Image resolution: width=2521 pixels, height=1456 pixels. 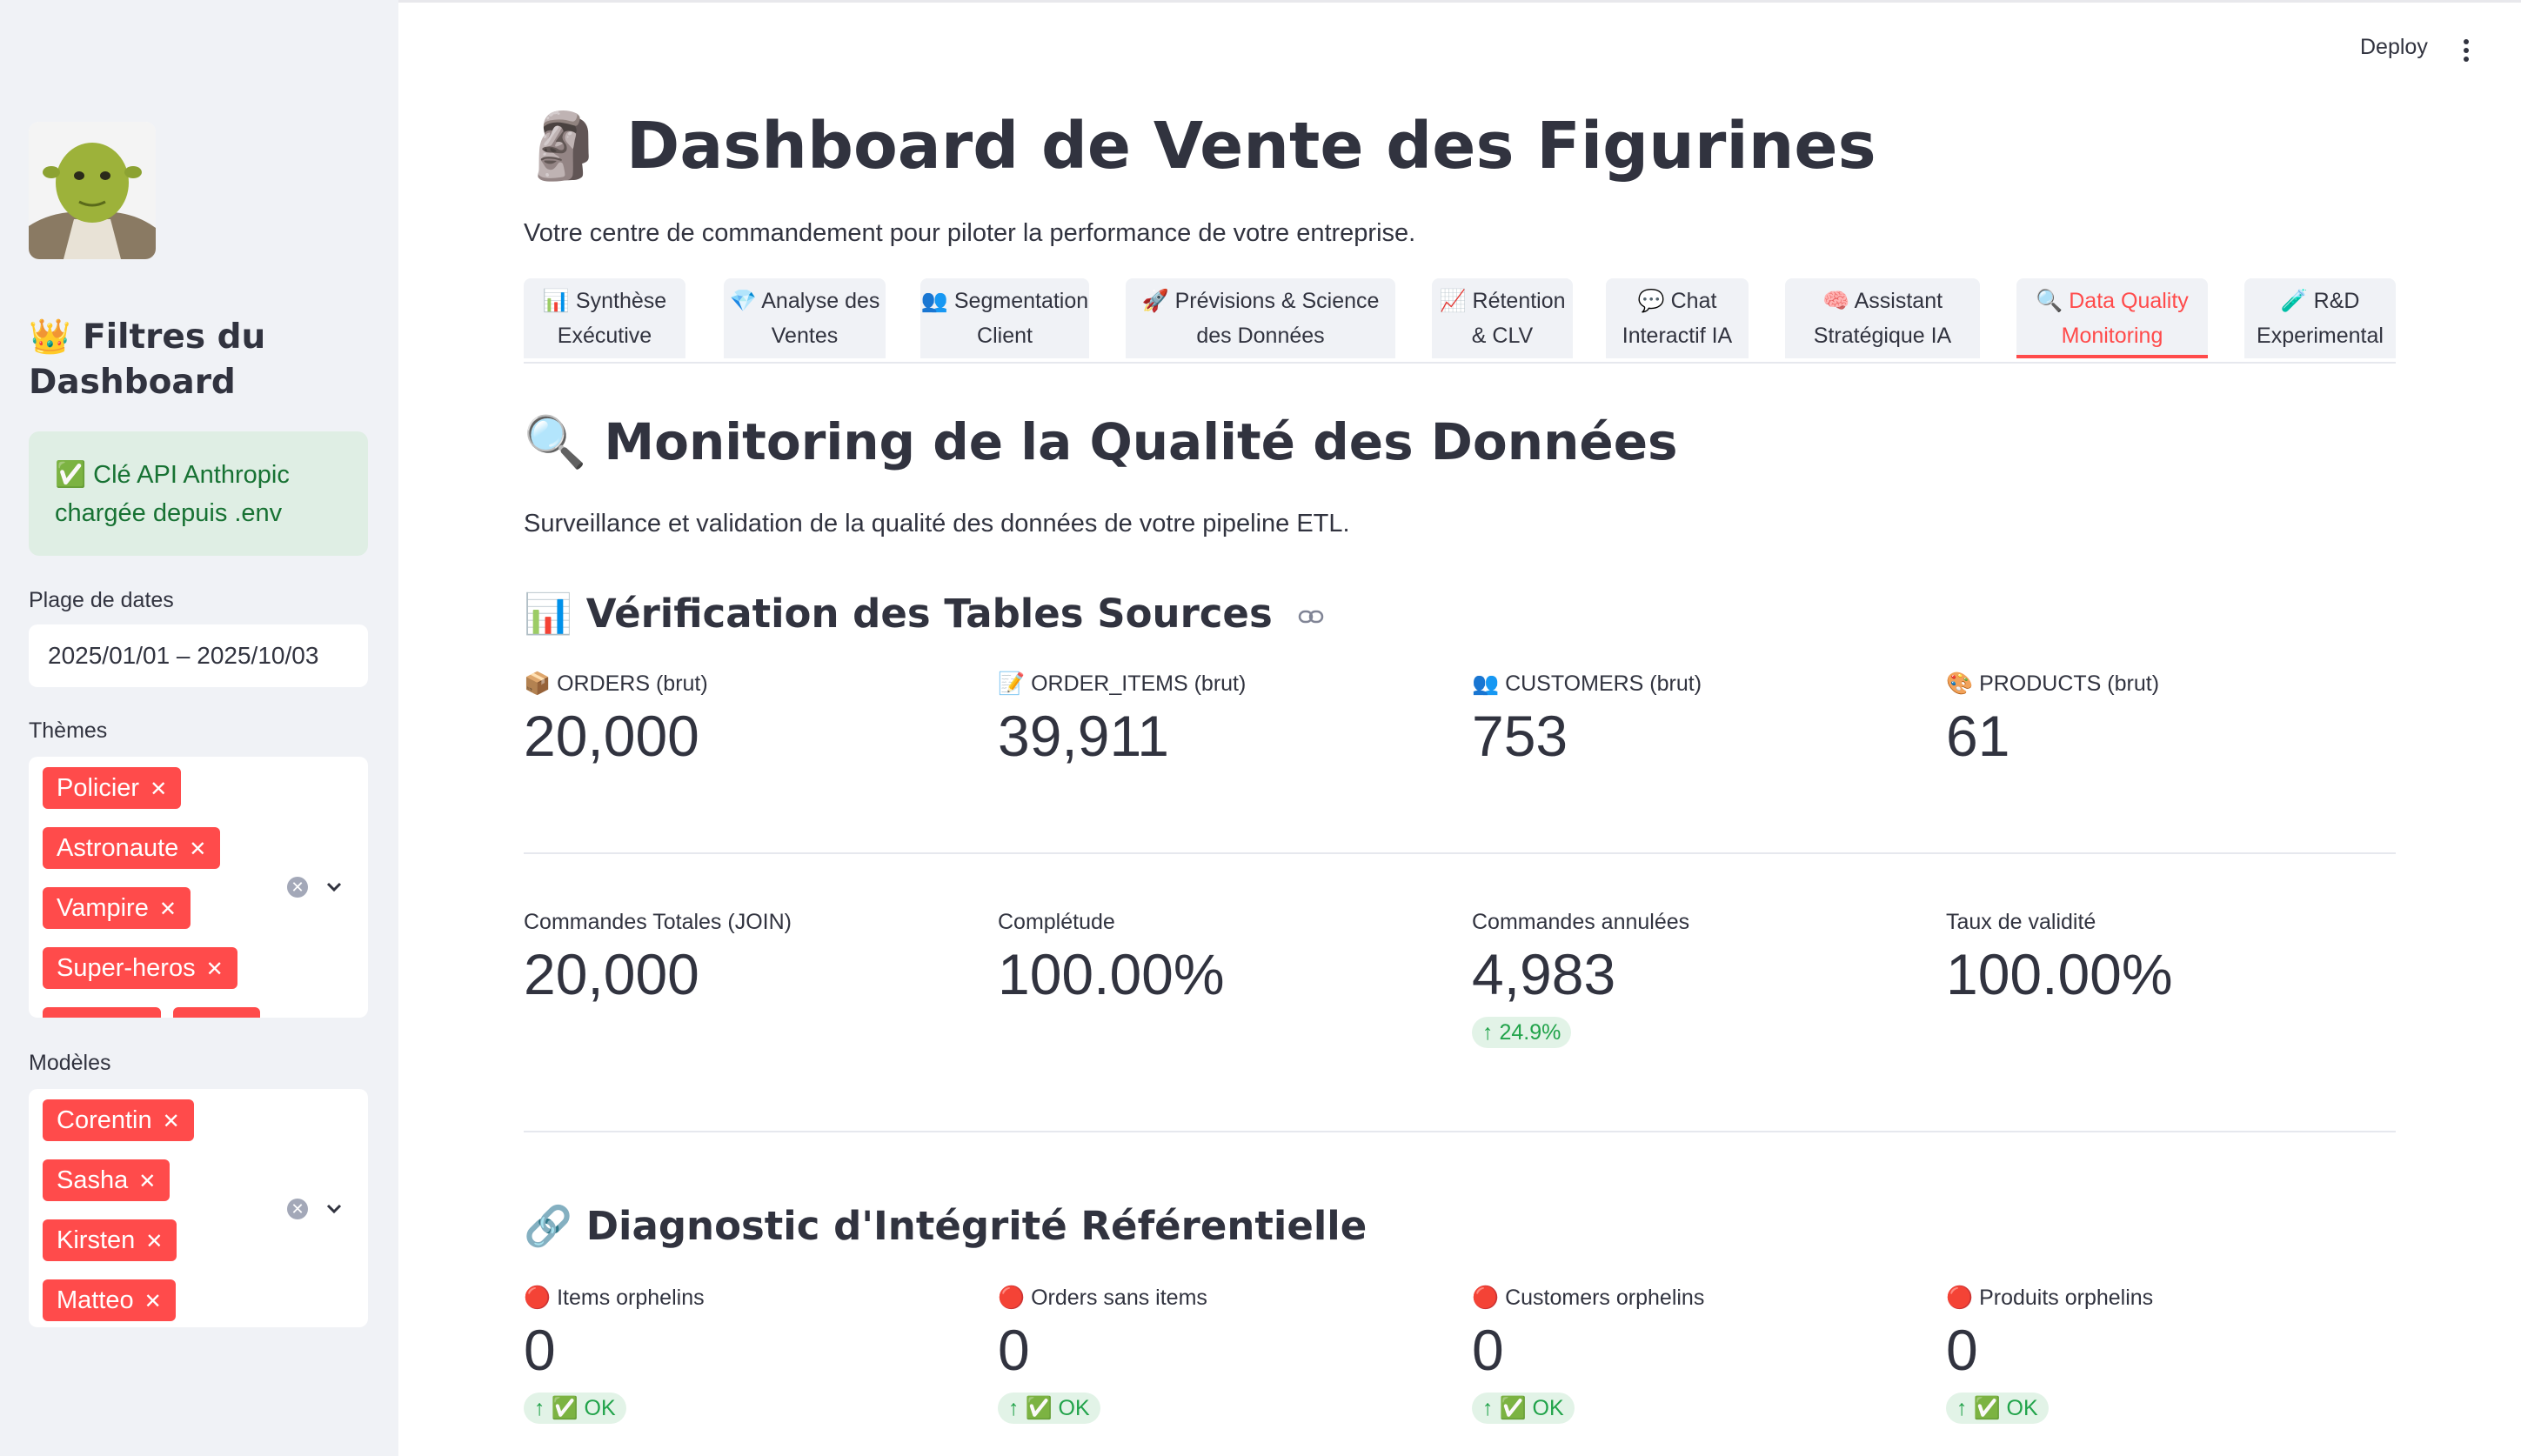 What do you see at coordinates (1311, 616) in the screenshot?
I see `anchor-link-icon` at bounding box center [1311, 616].